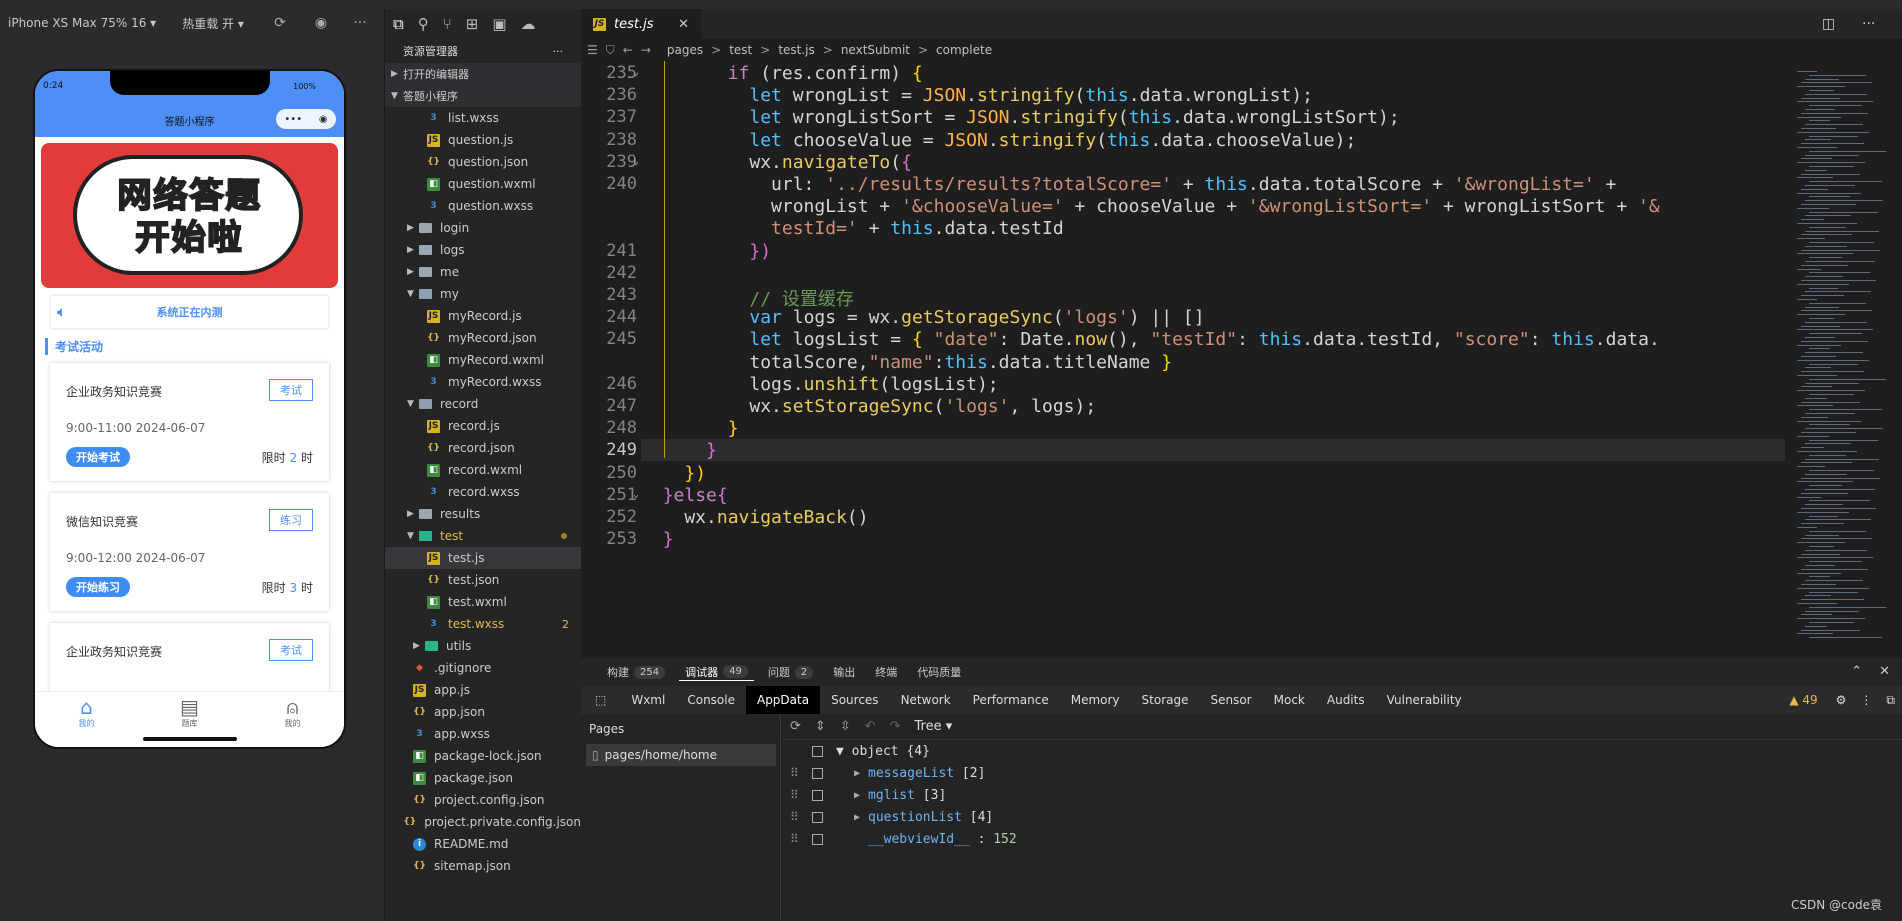 The width and height of the screenshot is (1902, 921). What do you see at coordinates (291, 520) in the screenshot?
I see `card-tag: 练习` at bounding box center [291, 520].